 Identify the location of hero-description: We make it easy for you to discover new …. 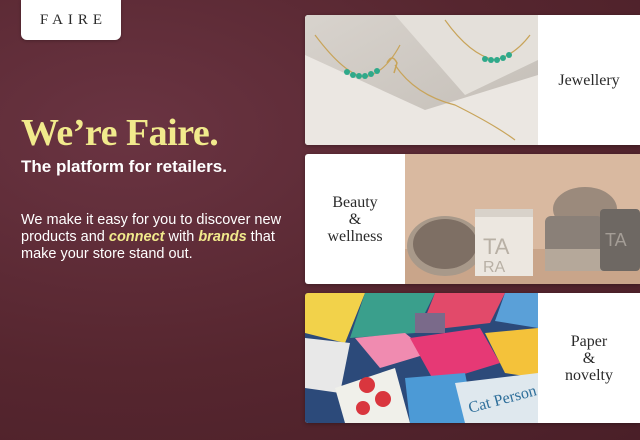
(153, 237).